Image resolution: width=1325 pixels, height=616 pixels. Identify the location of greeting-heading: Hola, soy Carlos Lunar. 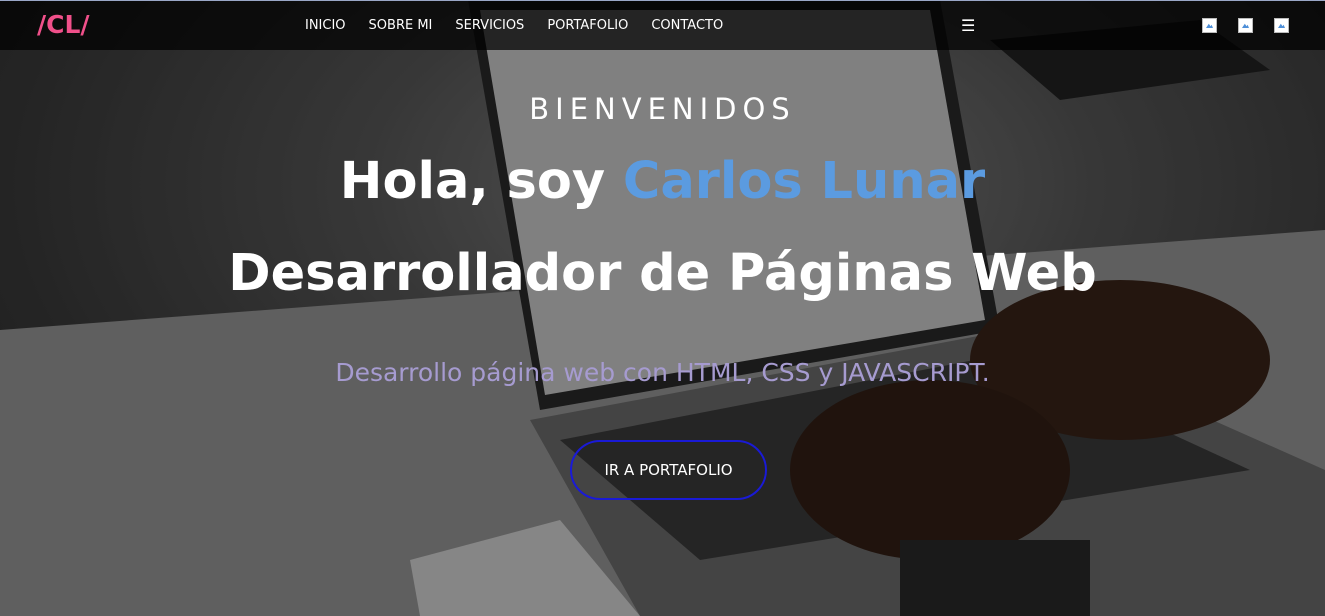
(662, 181).